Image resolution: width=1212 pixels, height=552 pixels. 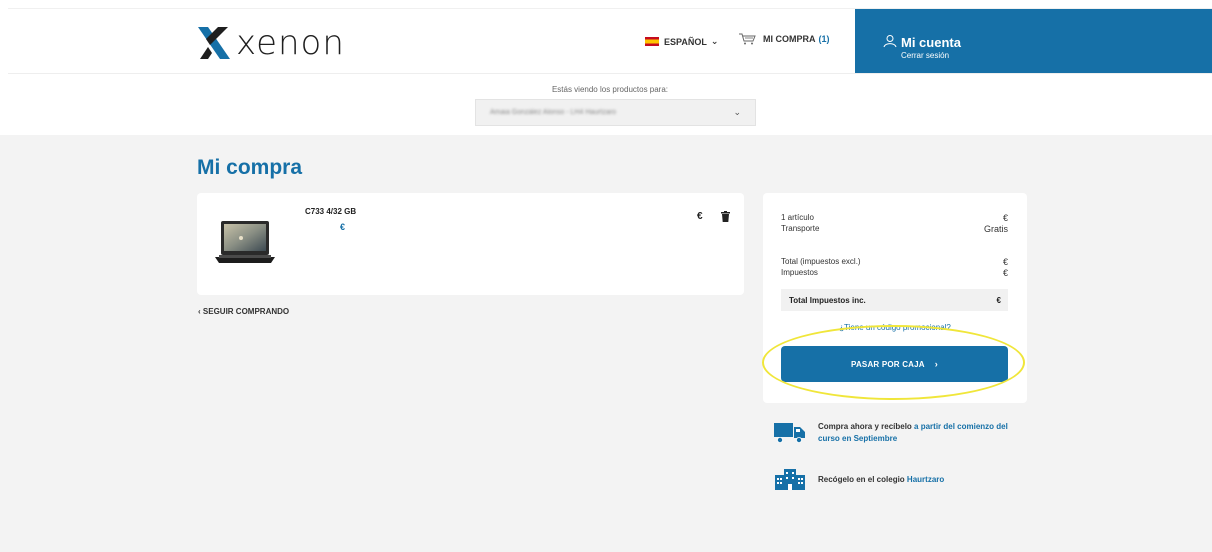 What do you see at coordinates (214, 43) in the screenshot?
I see `logo-x-icon` at bounding box center [214, 43].